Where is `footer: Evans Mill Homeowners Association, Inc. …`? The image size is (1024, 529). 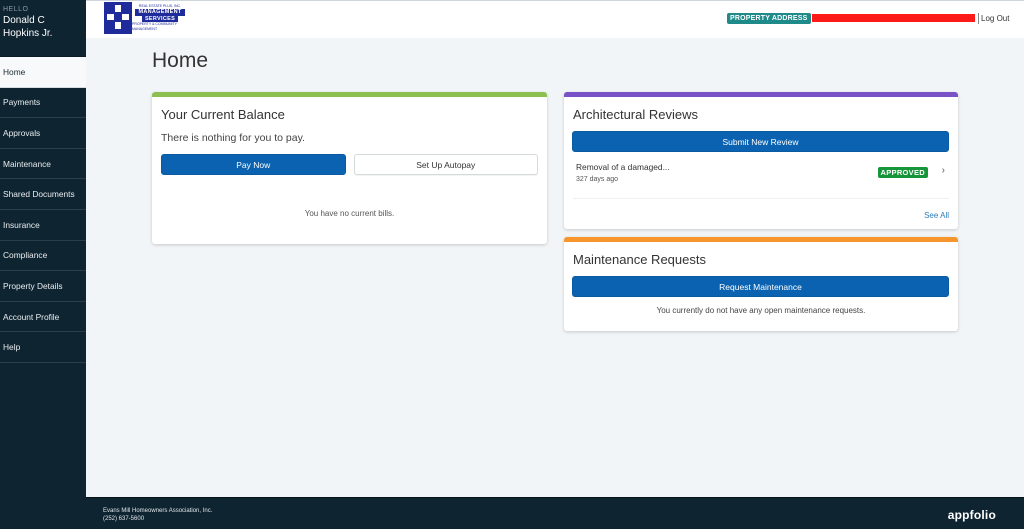
footer: Evans Mill Homeowners Association, Inc. … is located at coordinates (555, 513).